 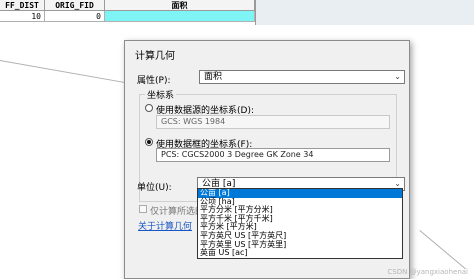 I want to click on radio-source-cs, so click(x=149, y=108).